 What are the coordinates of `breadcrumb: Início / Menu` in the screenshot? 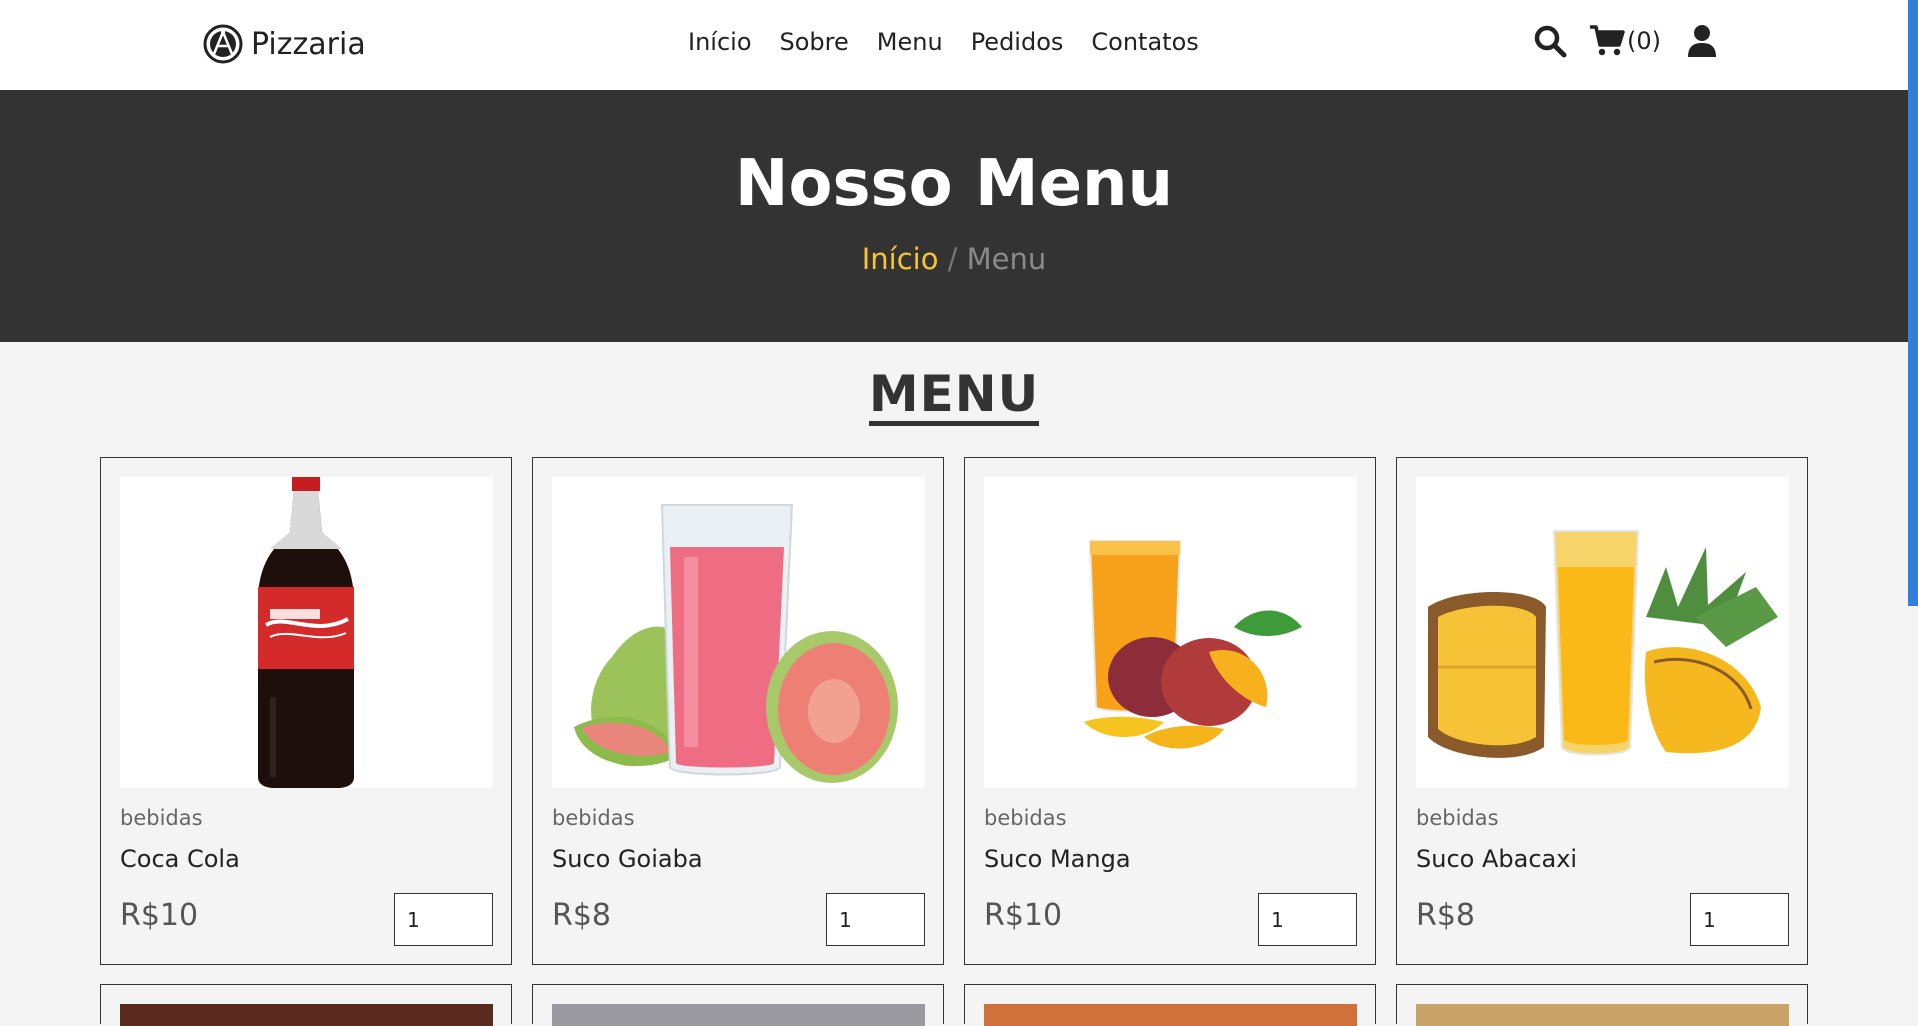 It's located at (954, 259).